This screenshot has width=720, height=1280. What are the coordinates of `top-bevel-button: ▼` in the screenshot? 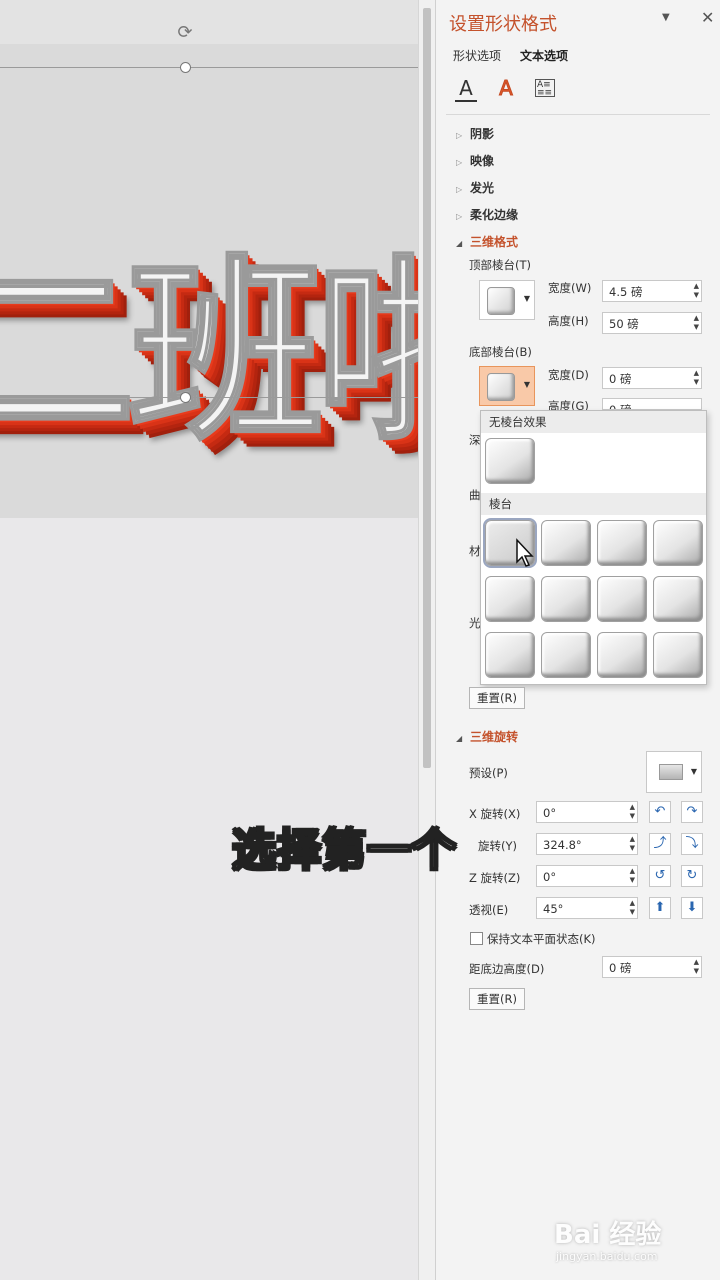 It's located at (507, 300).